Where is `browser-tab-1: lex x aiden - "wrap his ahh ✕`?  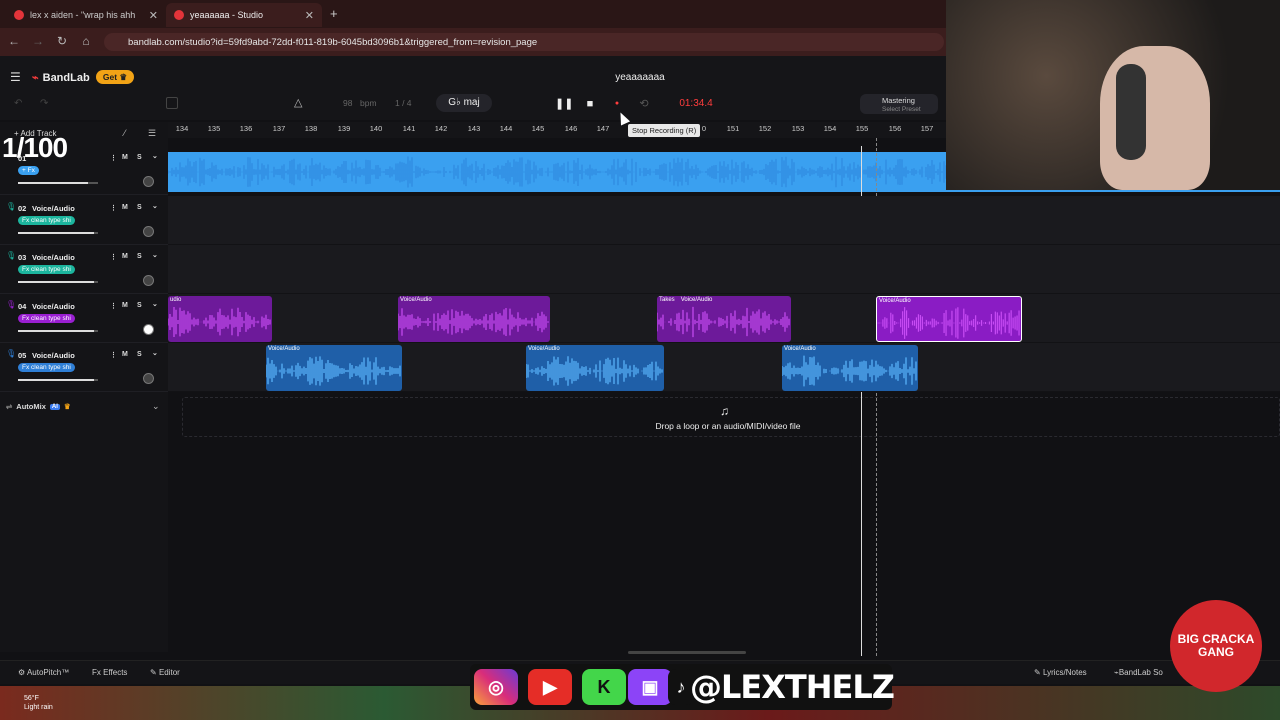 browser-tab-1: lex x aiden - "wrap his ahh ✕ is located at coordinates (86, 15).